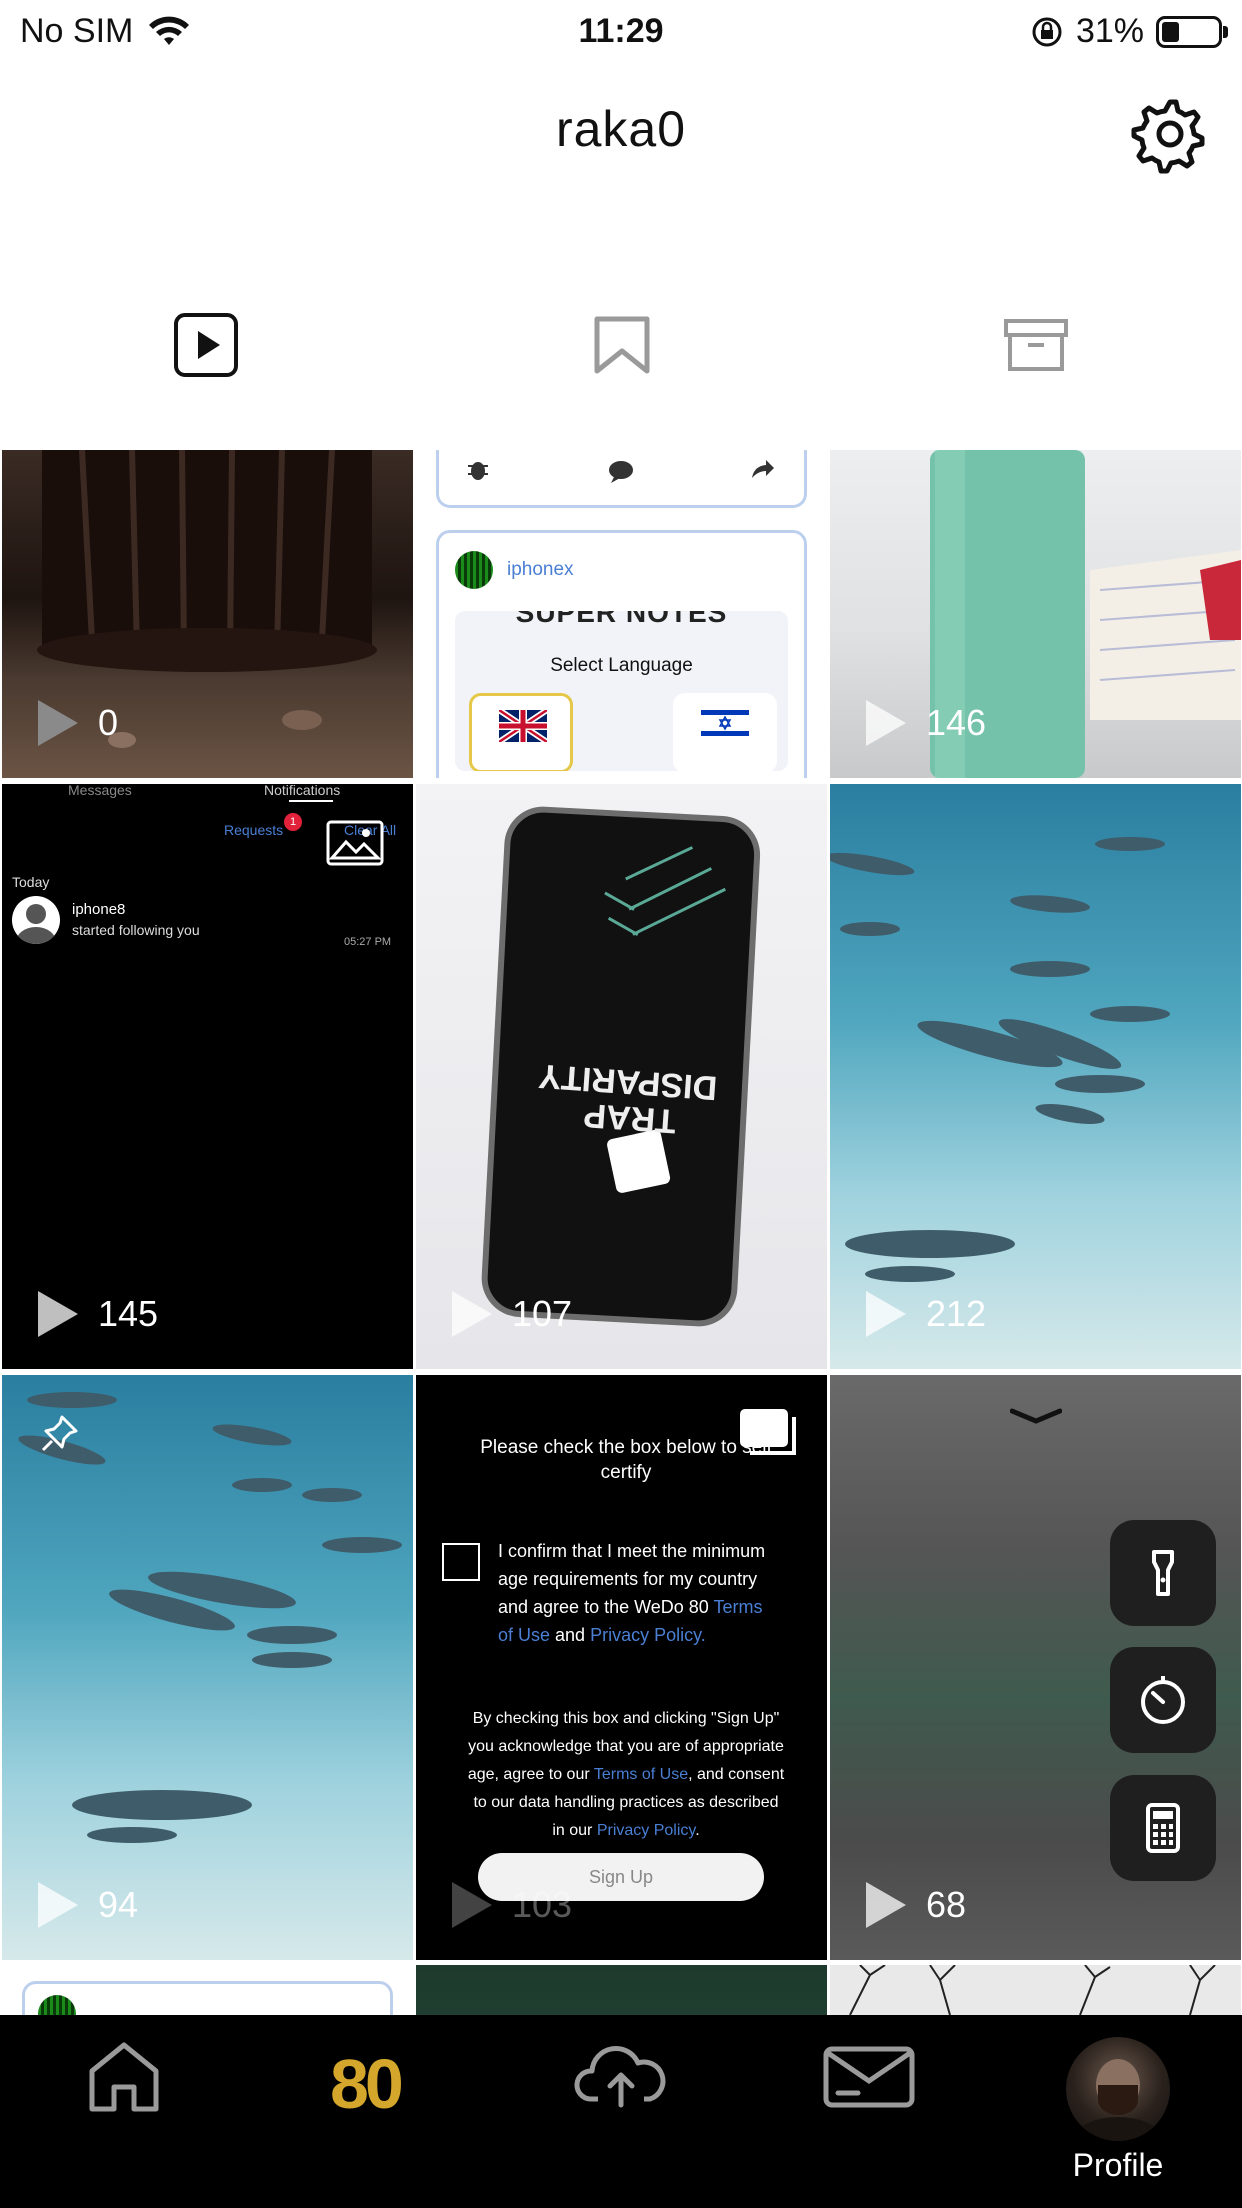 This screenshot has height=2208, width=1242. What do you see at coordinates (461, 1562) in the screenshot?
I see `age-confirm-checkbox` at bounding box center [461, 1562].